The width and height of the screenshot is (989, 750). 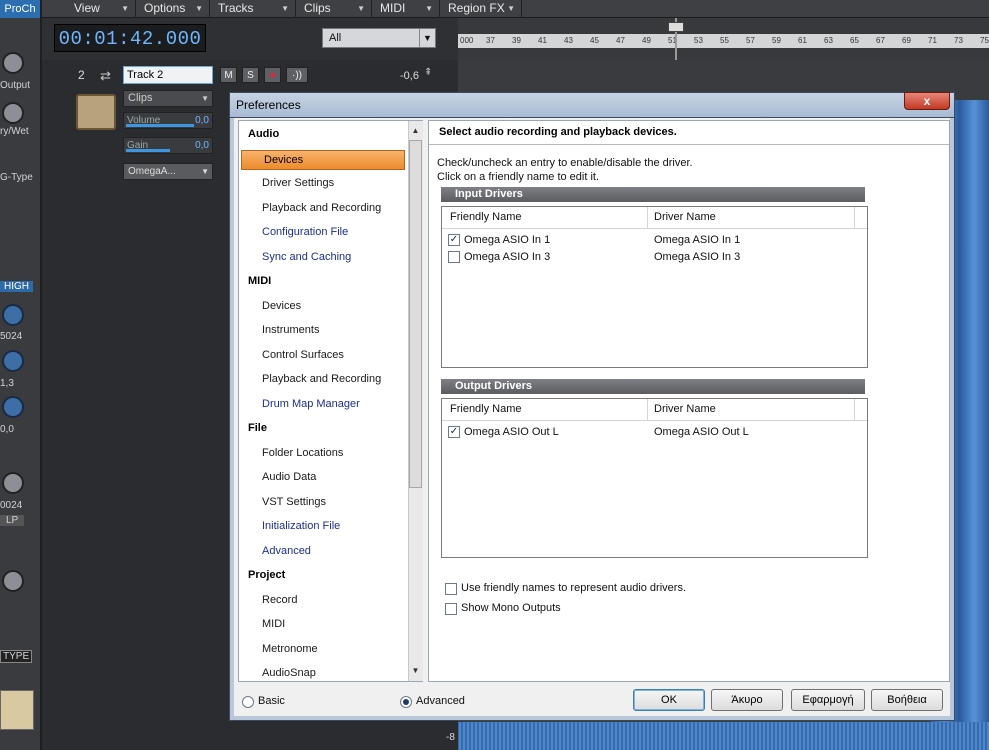 I want to click on menu-midi-label: MIDI, so click(x=393, y=8).